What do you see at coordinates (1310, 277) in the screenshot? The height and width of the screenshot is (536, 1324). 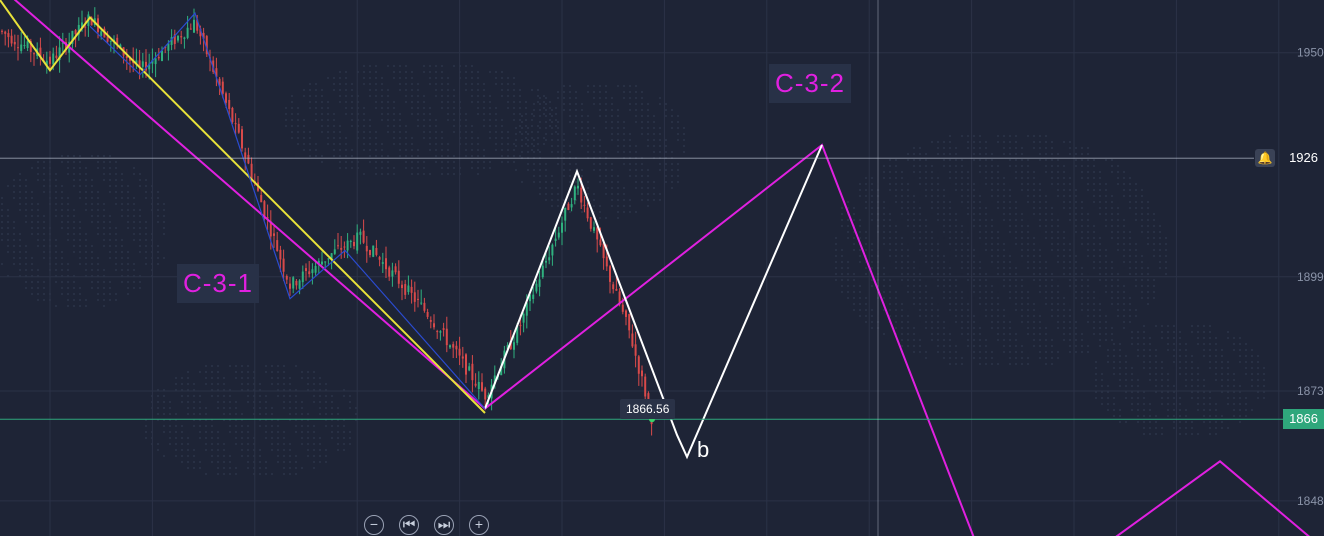 I see `price-tick-label: 1899` at bounding box center [1310, 277].